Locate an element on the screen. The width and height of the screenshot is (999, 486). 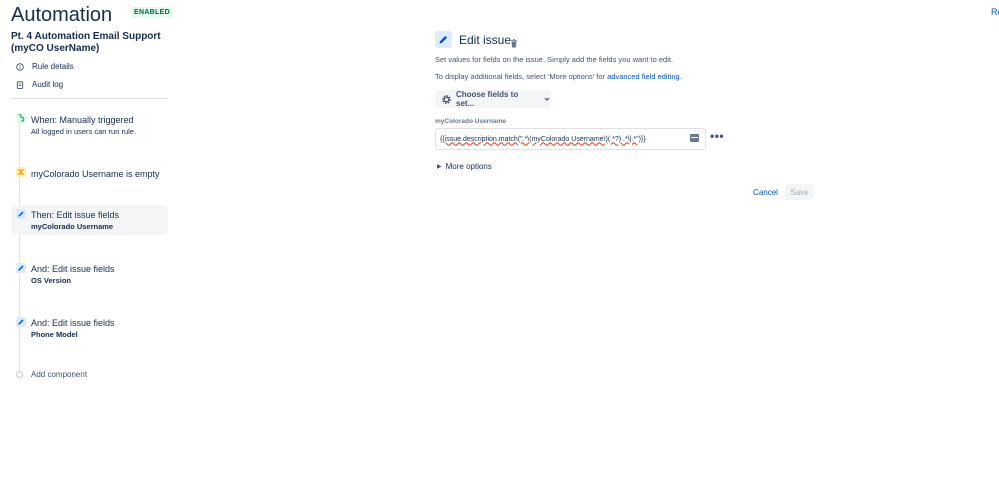
page-title: Automation is located at coordinates (62, 15).